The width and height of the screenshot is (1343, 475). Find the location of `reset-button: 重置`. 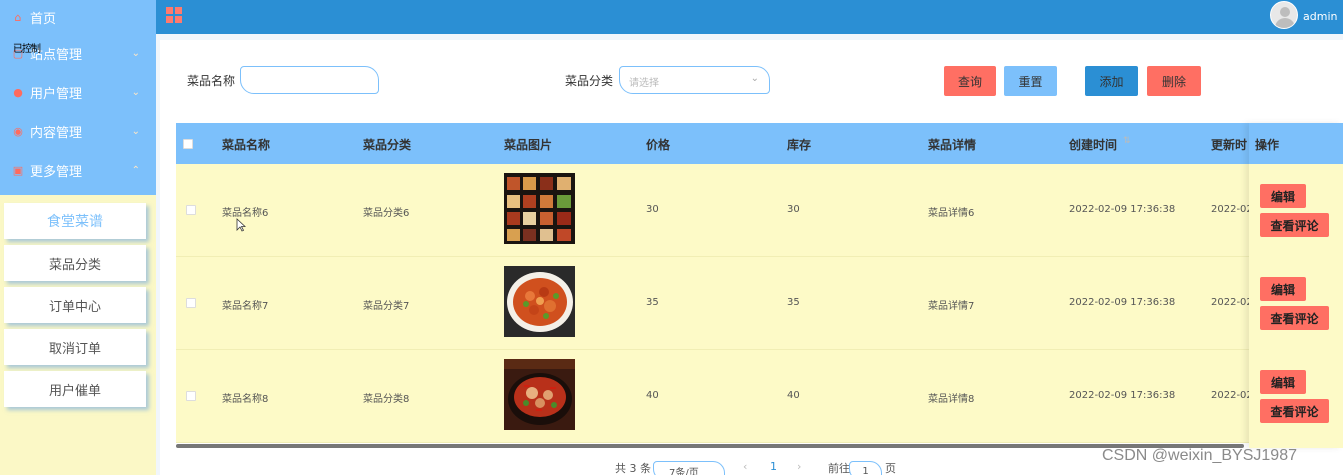

reset-button: 重置 is located at coordinates (1030, 81).